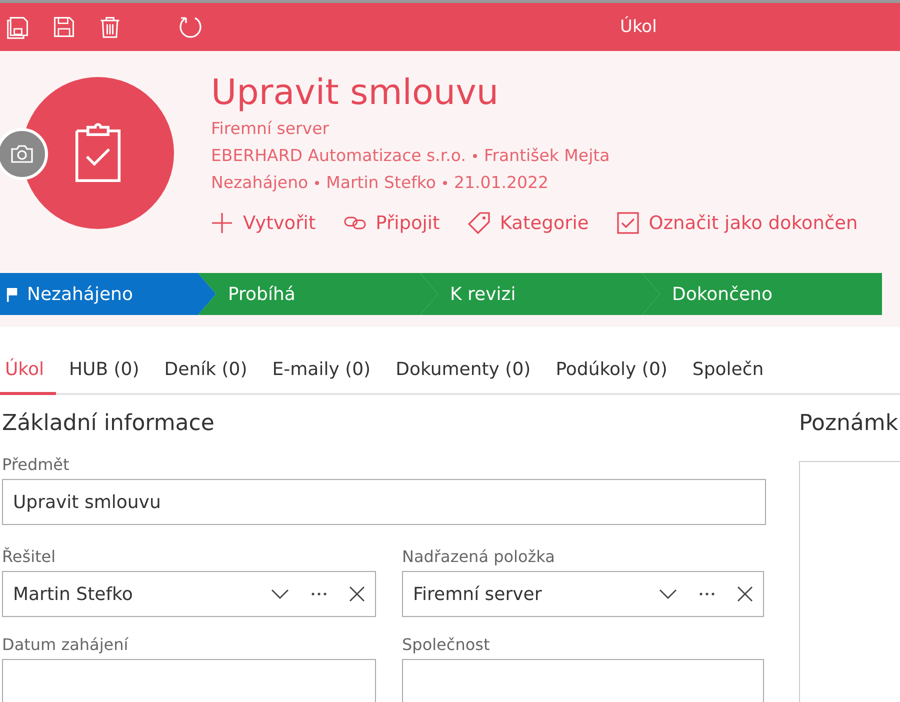  What do you see at coordinates (18, 27) in the screenshot?
I see `save-all-icon` at bounding box center [18, 27].